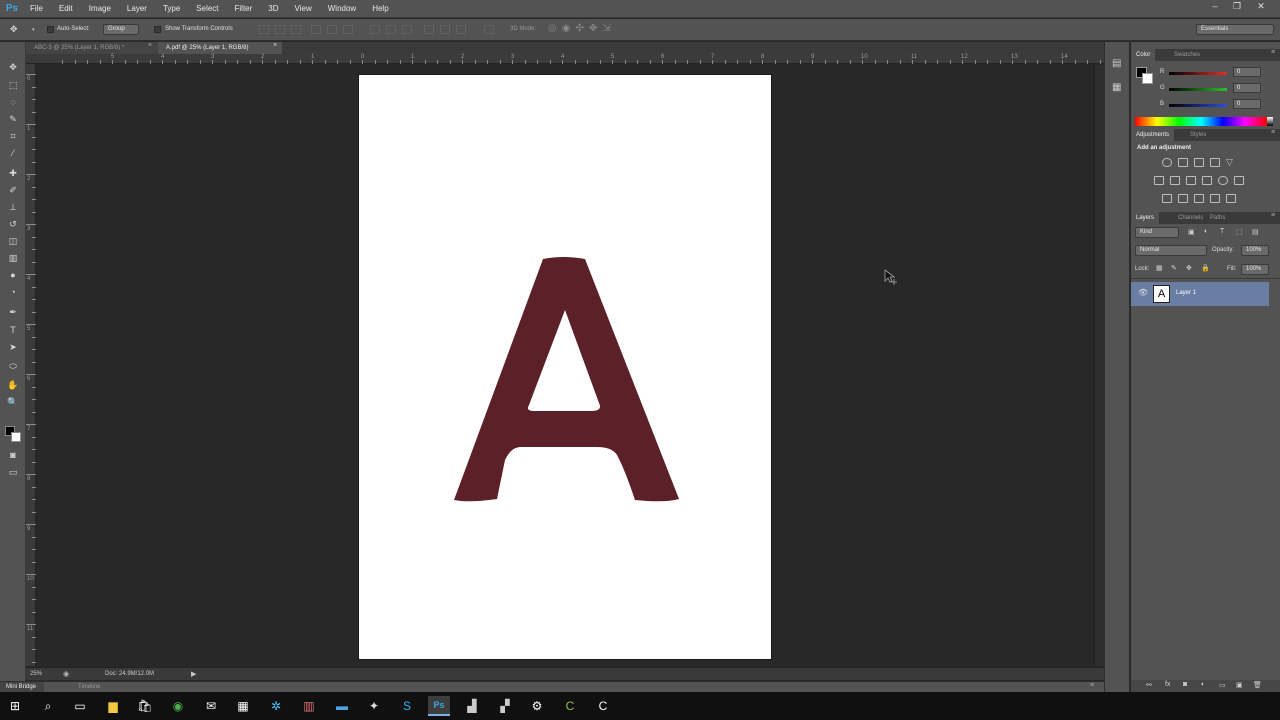 The height and width of the screenshot is (720, 1280). I want to click on lock-all-icon: 🔒, so click(1205, 268).